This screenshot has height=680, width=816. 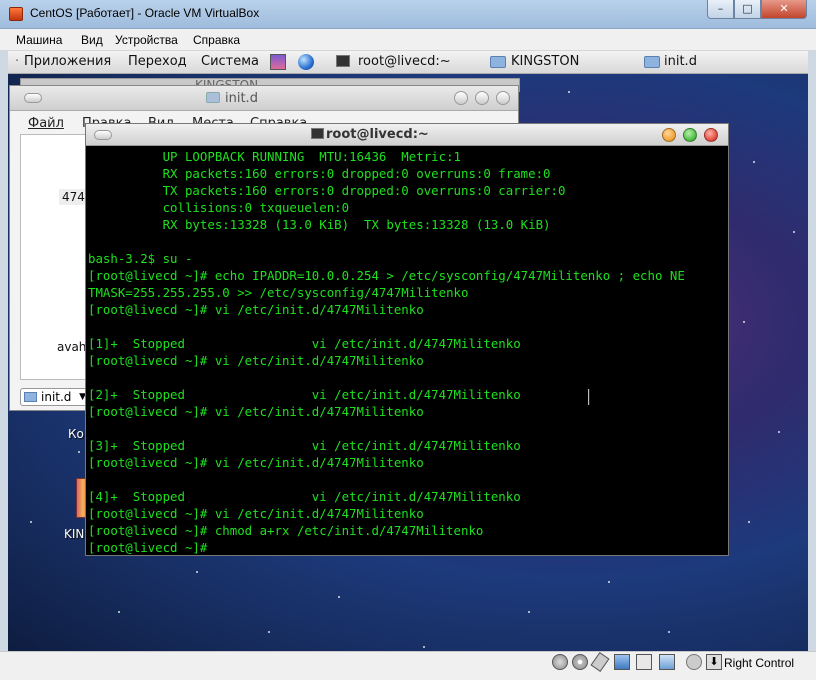 I want to click on fm-window-title: init.d, so click(x=241, y=98).